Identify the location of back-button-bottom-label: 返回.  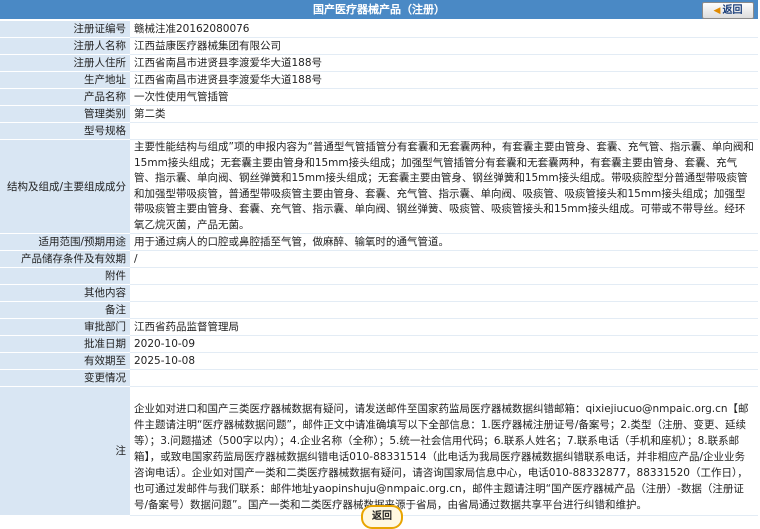
(382, 516).